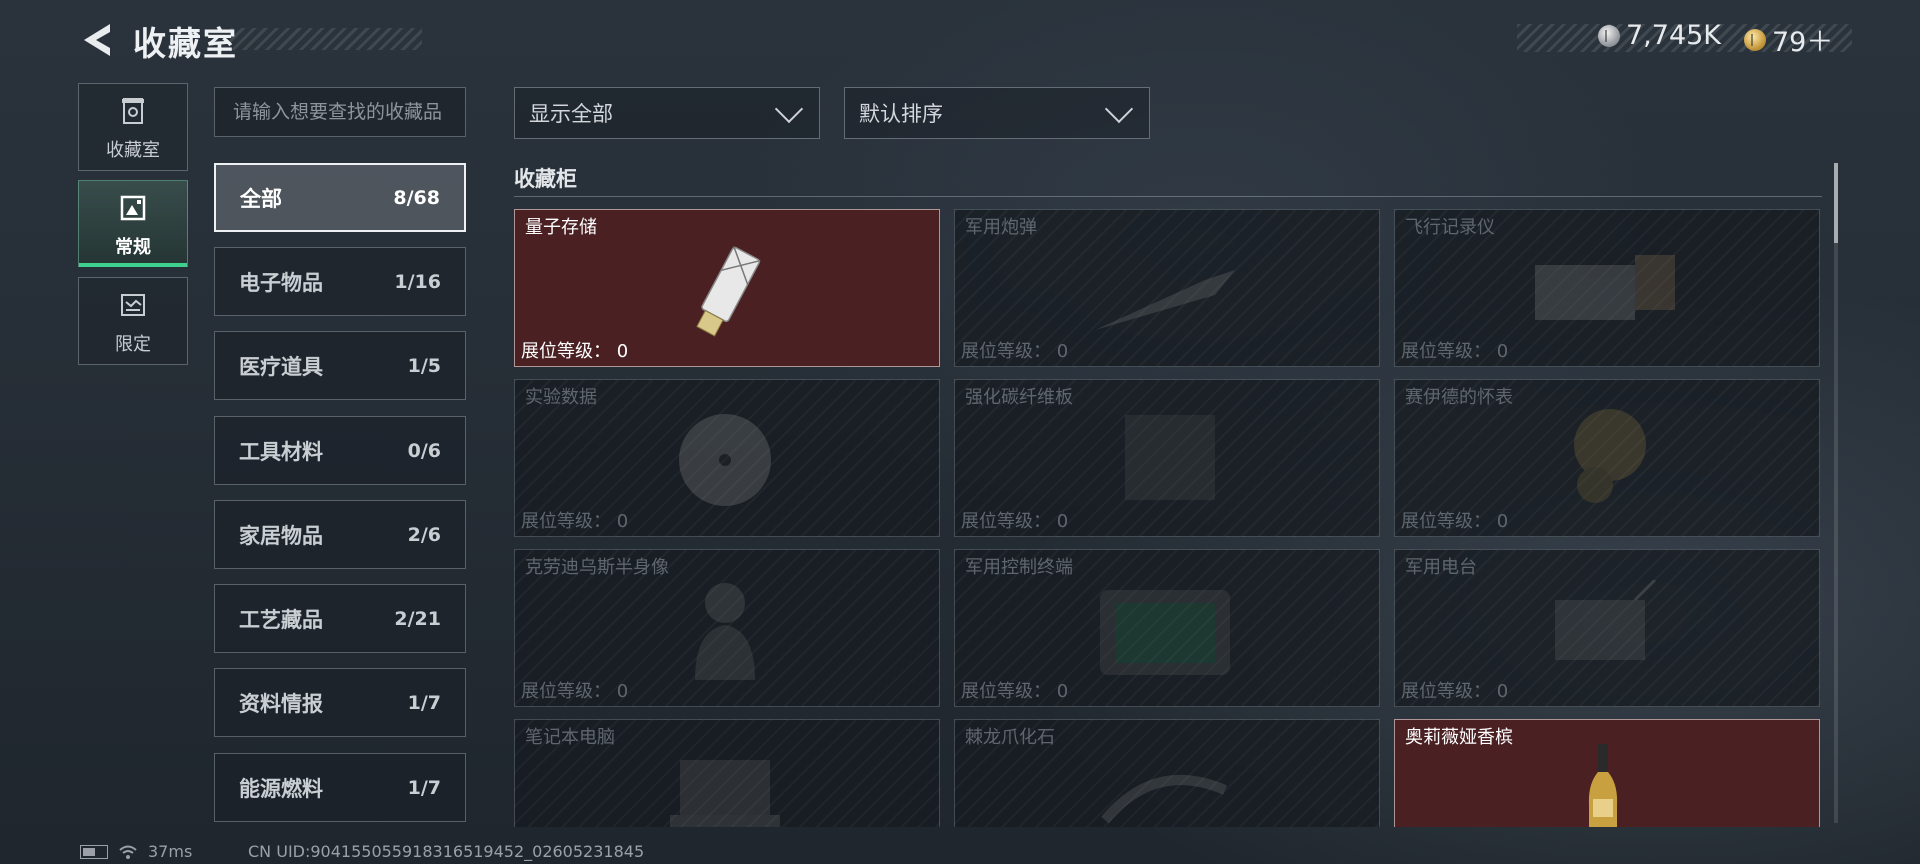 The width and height of the screenshot is (1920, 864). I want to click on collection-card: 强化碳纤维板 展位等级： 0, so click(1167, 458).